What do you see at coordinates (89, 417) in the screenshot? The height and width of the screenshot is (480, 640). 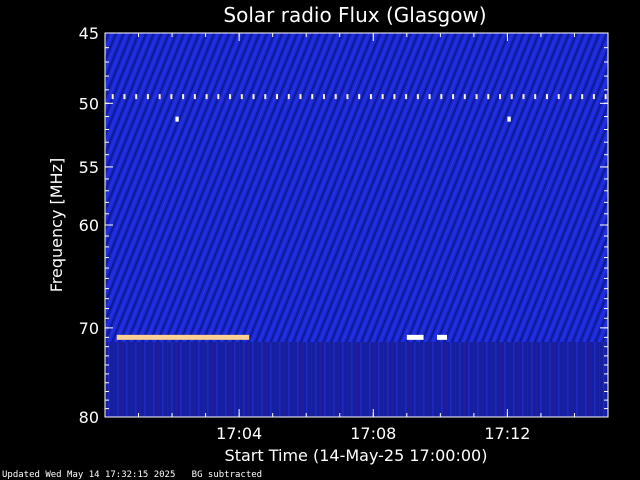 I see `y-tick-label: 80` at bounding box center [89, 417].